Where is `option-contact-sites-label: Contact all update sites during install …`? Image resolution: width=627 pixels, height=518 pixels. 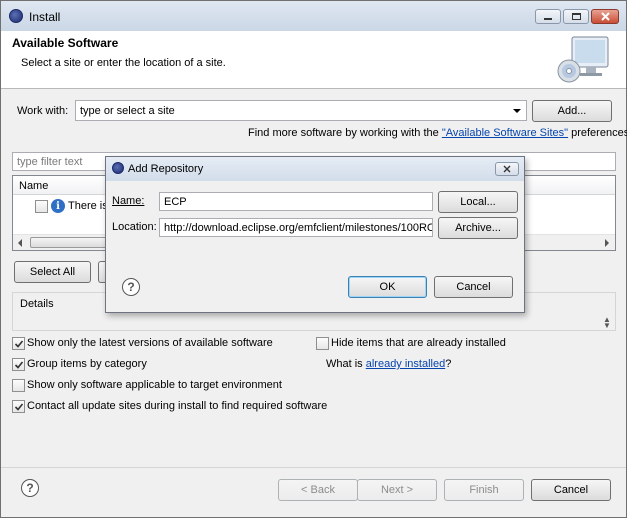 option-contact-sites-label: Contact all update sites during install … is located at coordinates (177, 406).